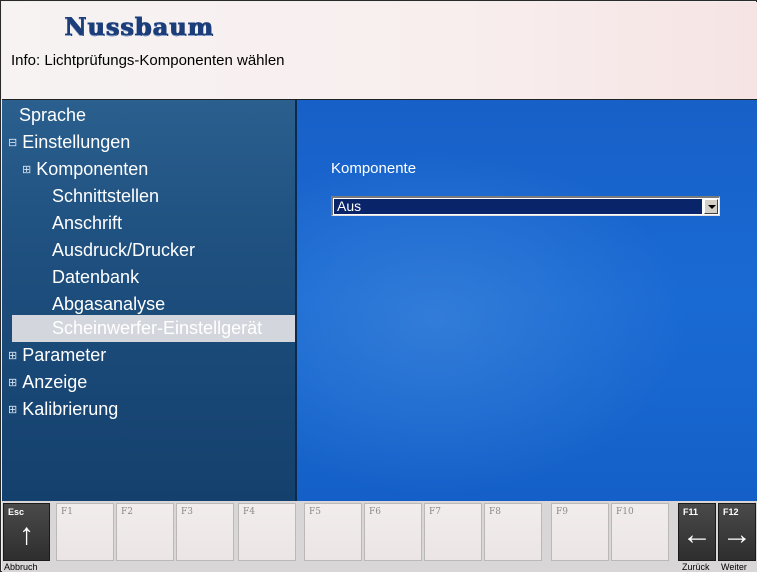  I want to click on f10-button: F10, so click(640, 532).